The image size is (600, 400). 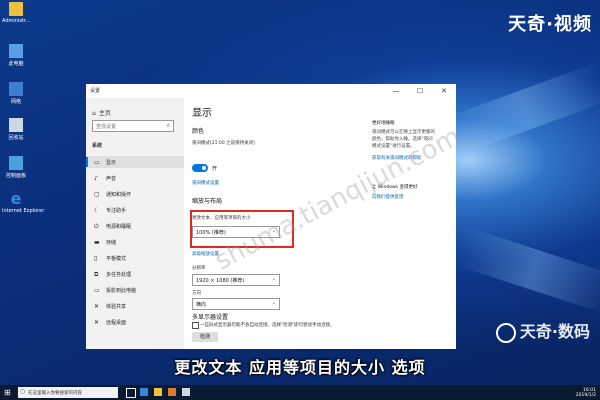 I want to click on sidebar-item-power: ⏻ 电源和睡眠, so click(x=135, y=226).